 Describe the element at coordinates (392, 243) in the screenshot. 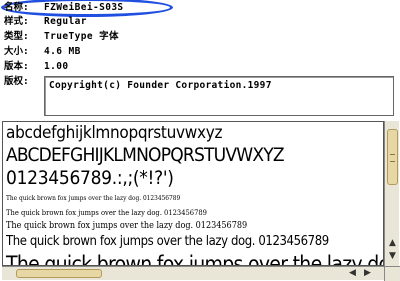

I see `scroll-up-icon: ▲` at that location.